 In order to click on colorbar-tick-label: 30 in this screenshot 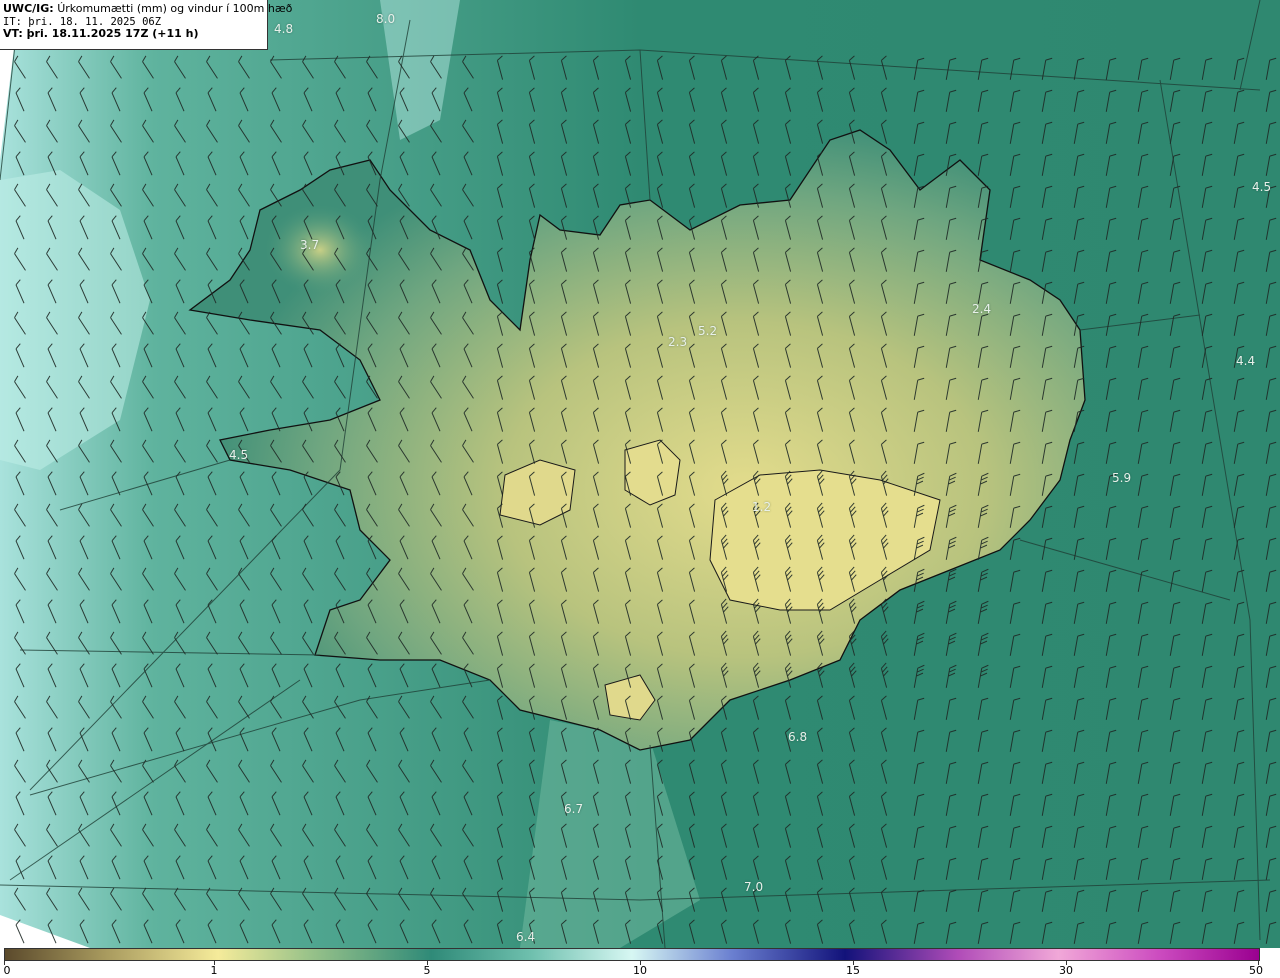, I will do `click(1066, 970)`.